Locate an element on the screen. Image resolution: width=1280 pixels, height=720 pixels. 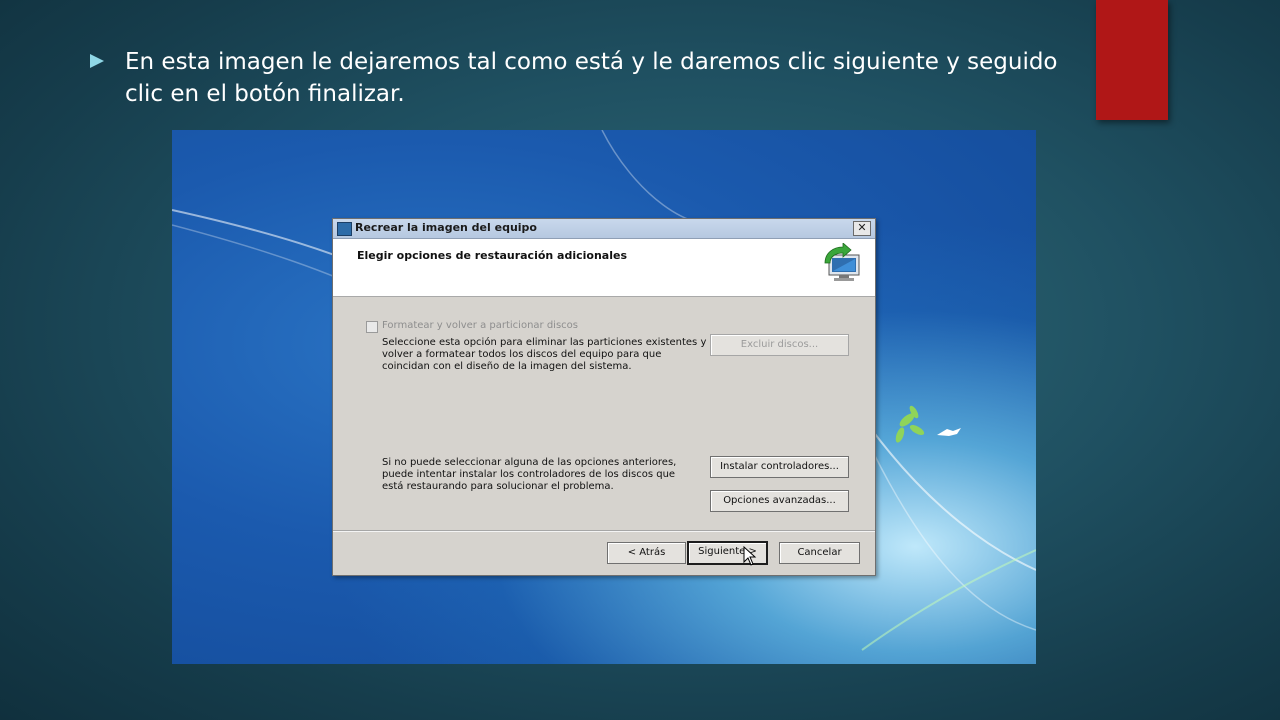
system-image-icon is located at coordinates (344, 229).